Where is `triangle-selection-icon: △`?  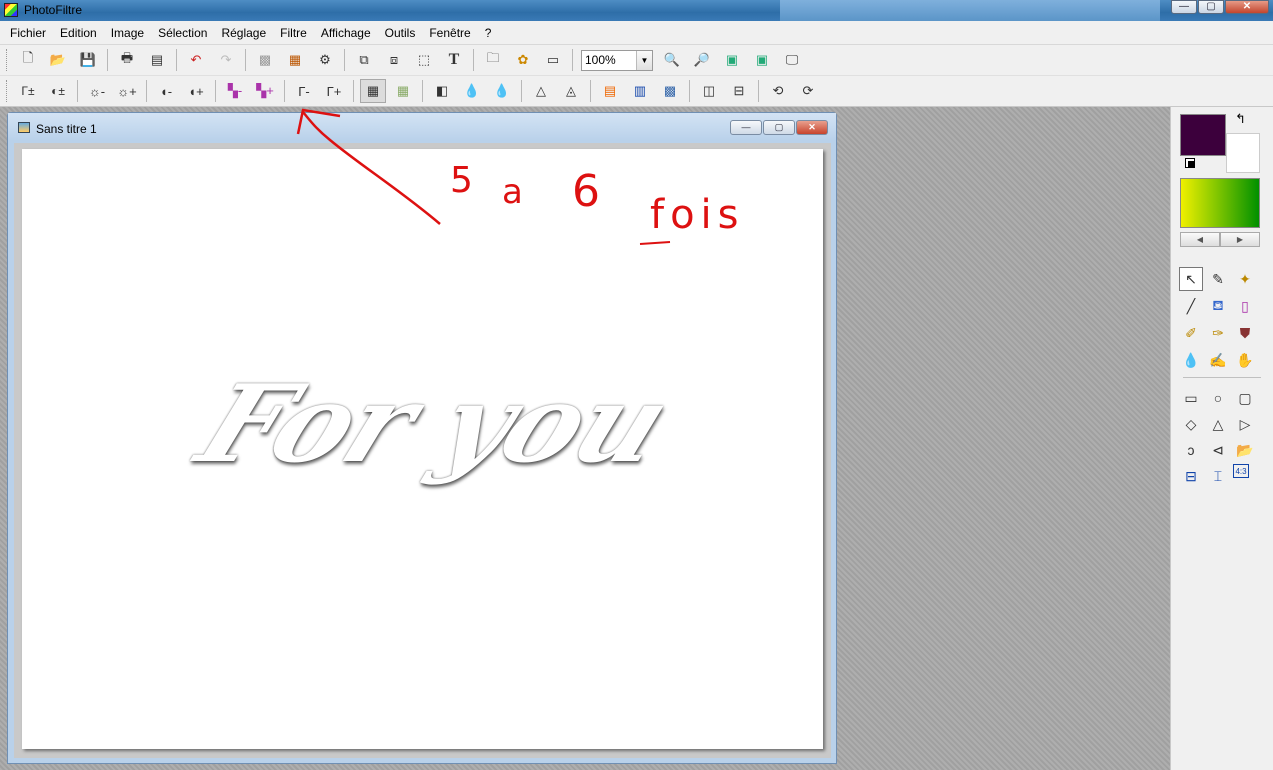
triangle-selection-icon: △ is located at coordinates (1218, 424).